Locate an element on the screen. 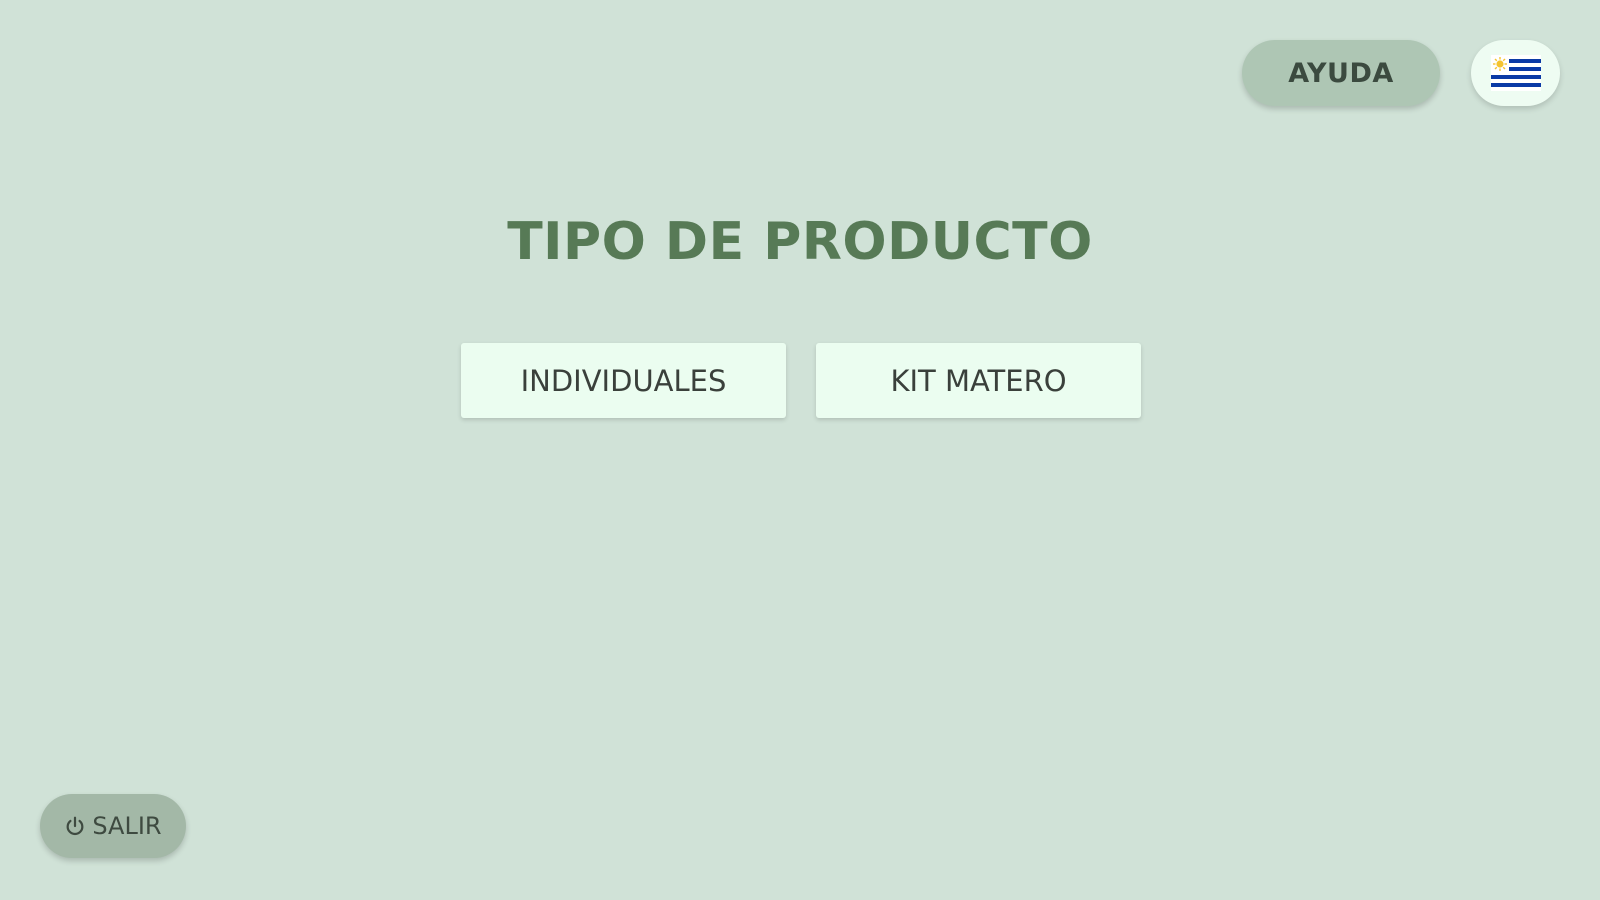 The image size is (1600, 900). product-type-options: INDIVIDUALES KIT MATERO is located at coordinates (801, 380).